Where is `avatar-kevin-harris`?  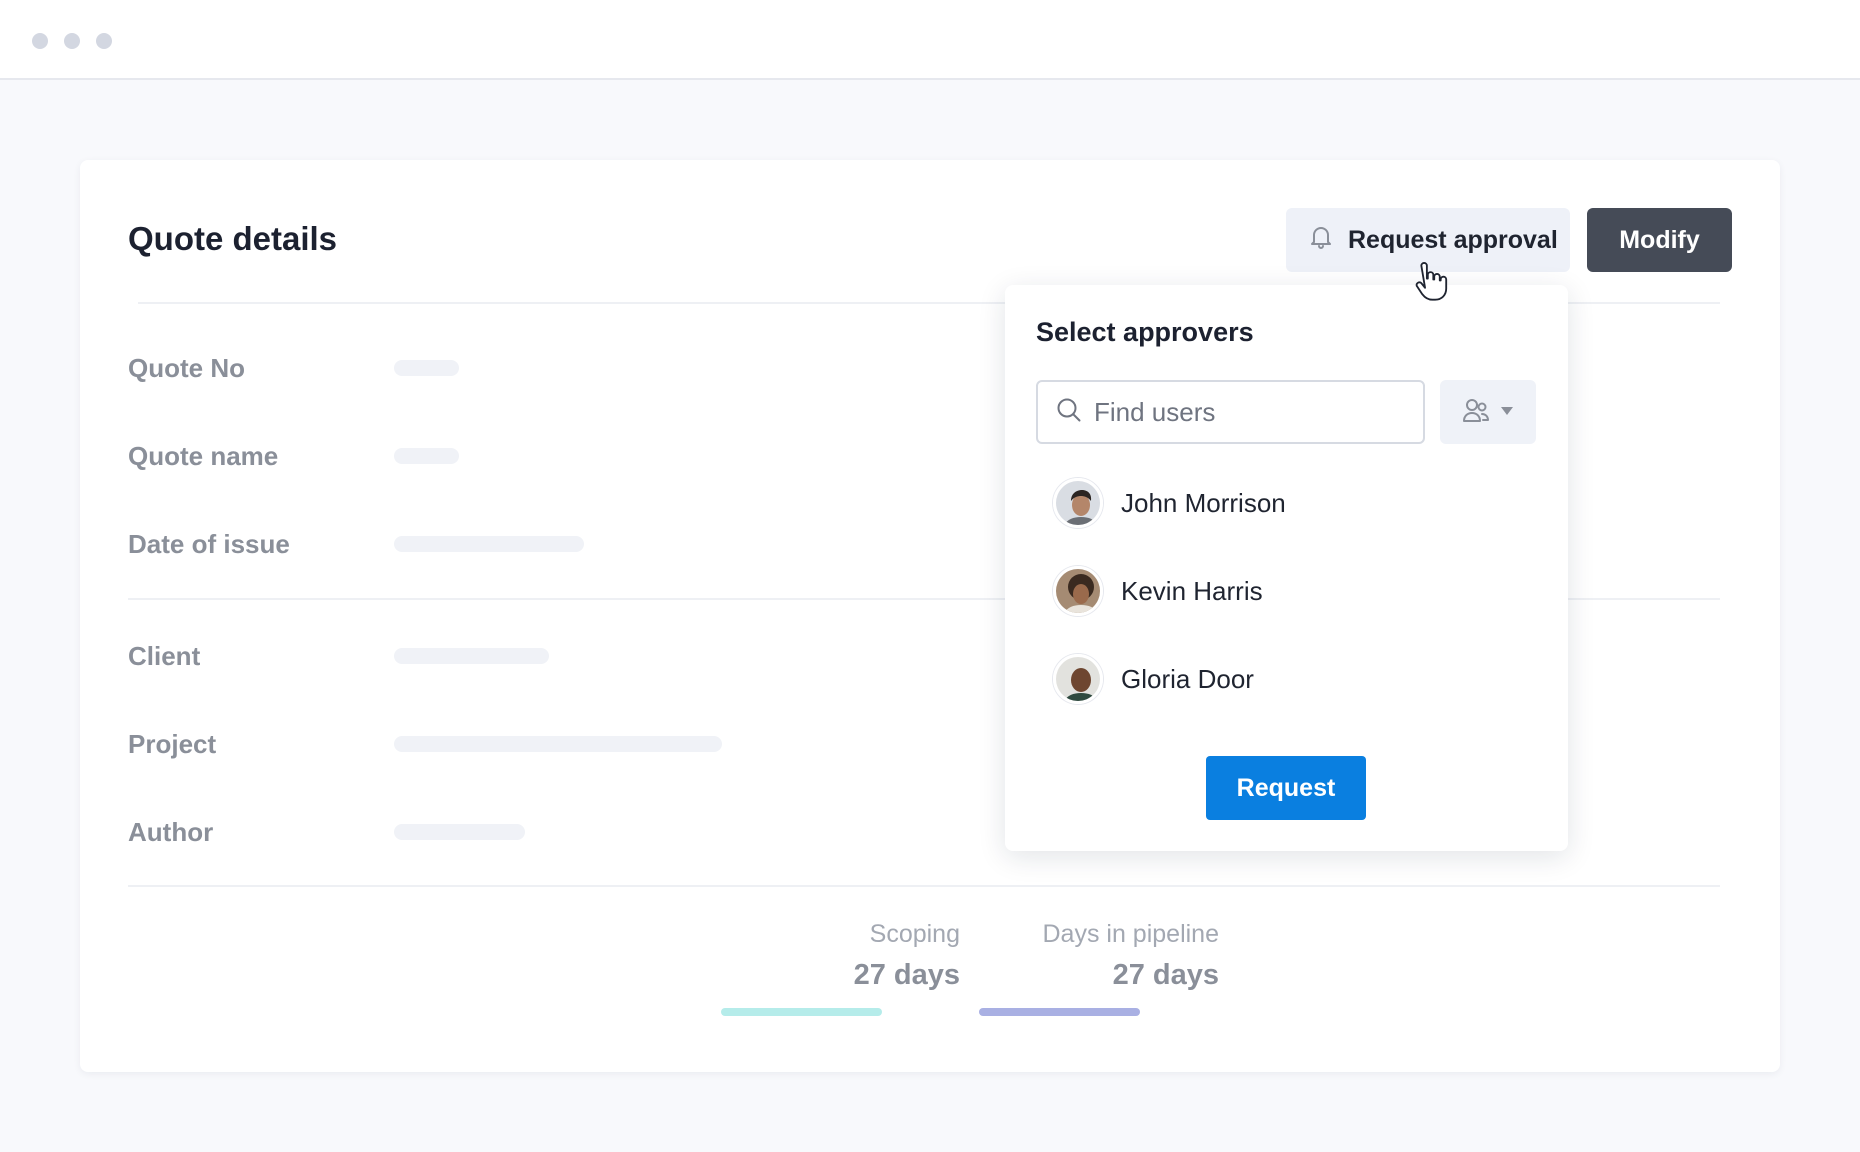 avatar-kevin-harris is located at coordinates (1078, 591).